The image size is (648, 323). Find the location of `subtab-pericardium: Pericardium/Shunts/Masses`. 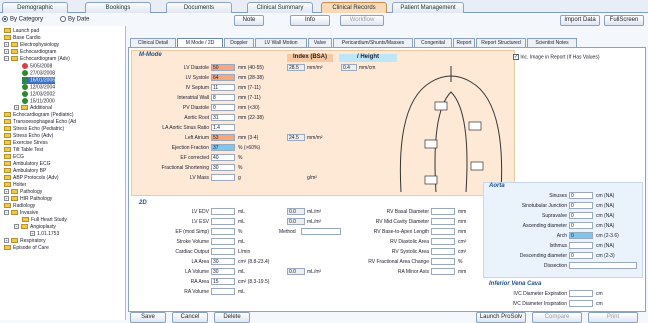

subtab-pericardium: Pericardium/Shunts/Masses is located at coordinates (373, 42).